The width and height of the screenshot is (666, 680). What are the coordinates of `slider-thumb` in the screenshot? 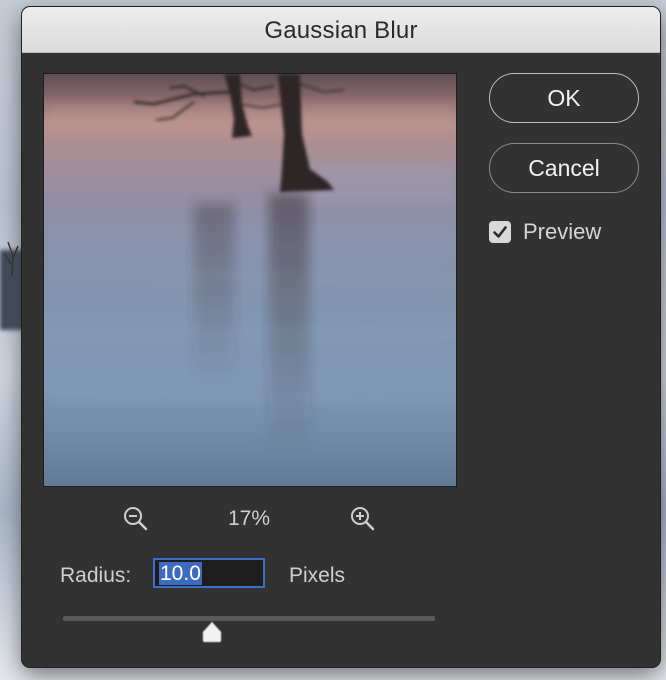 It's located at (212, 632).